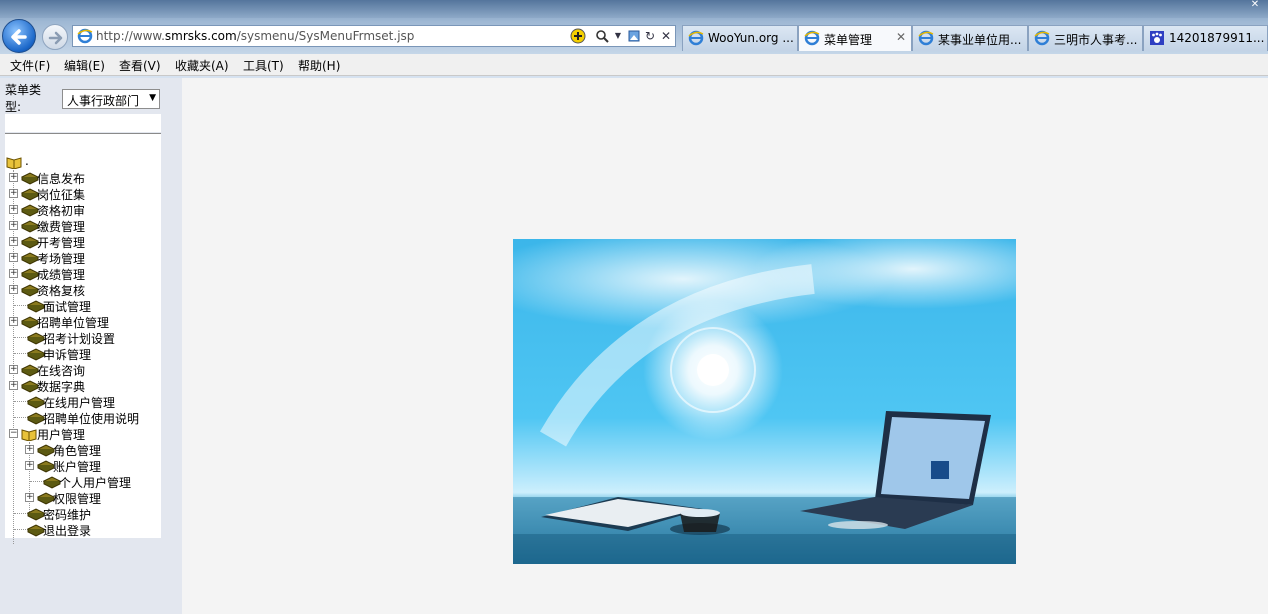  I want to click on tree-node: 在线用户管理, so click(82, 401).